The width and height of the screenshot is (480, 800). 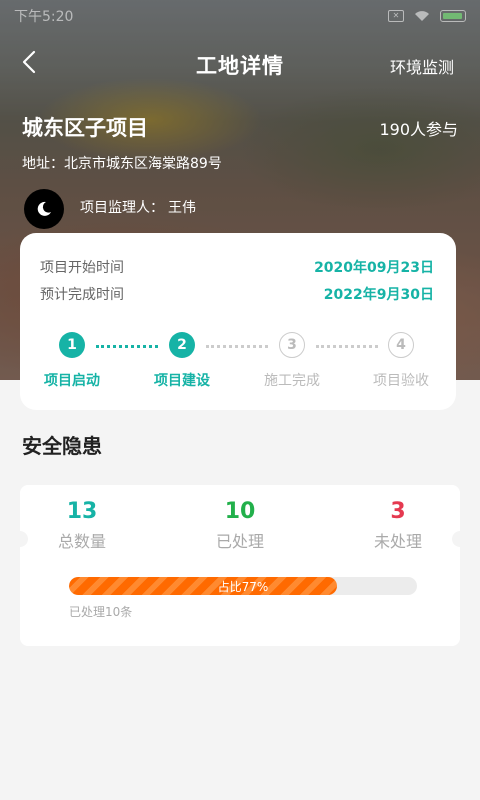 What do you see at coordinates (72, 361) in the screenshot?
I see `step-1: 1 项目启动` at bounding box center [72, 361].